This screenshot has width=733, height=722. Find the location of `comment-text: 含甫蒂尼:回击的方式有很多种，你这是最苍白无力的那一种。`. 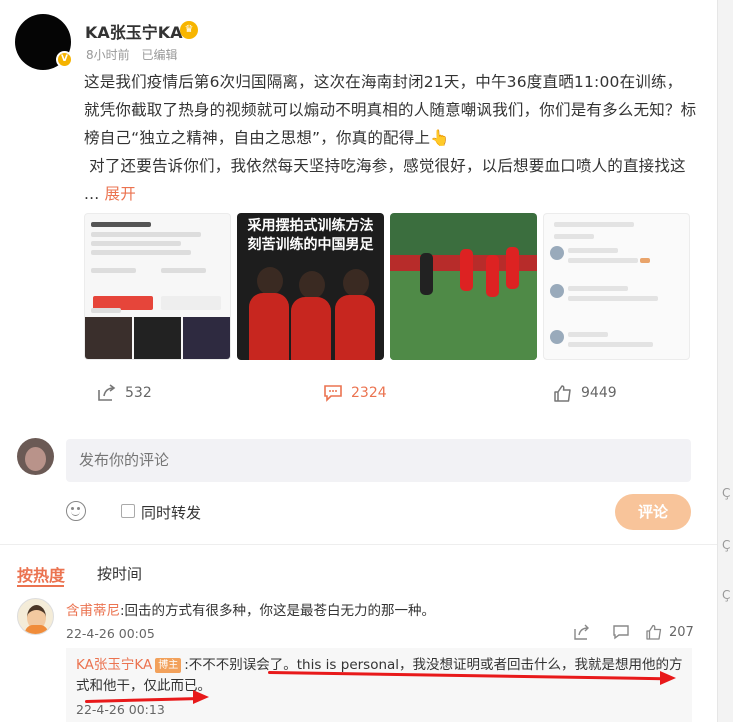

comment-text: 含甫蒂尼:回击的方式有很多种，你这是最苍白无力的那一种。 is located at coordinates (250, 609).